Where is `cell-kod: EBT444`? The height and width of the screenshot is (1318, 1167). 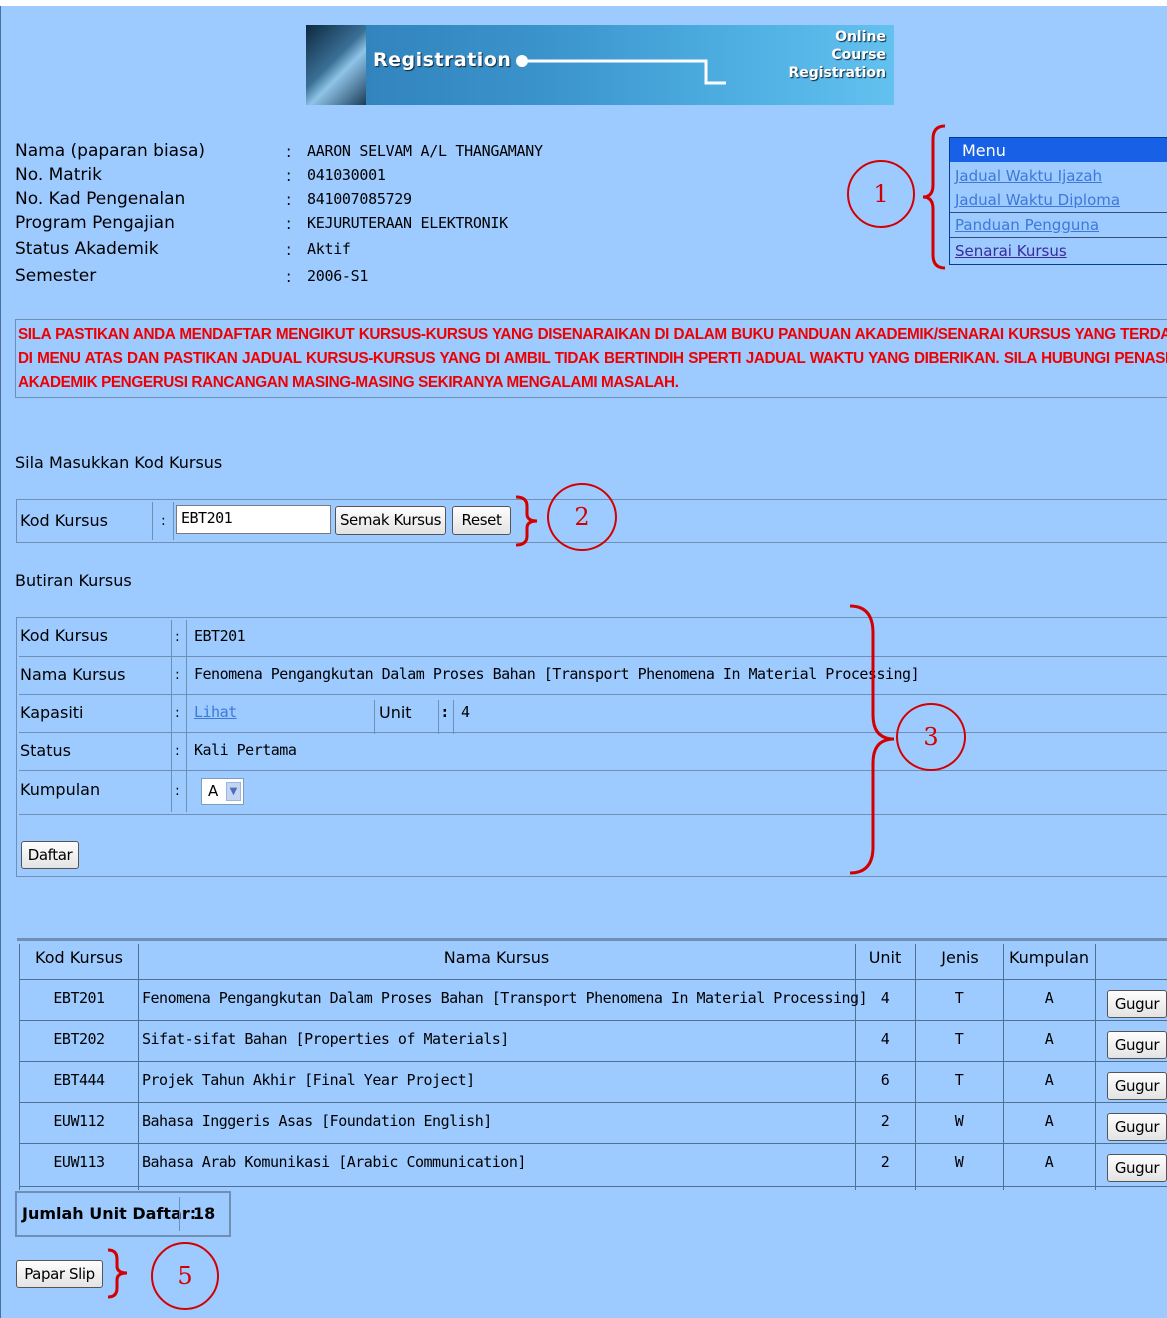 cell-kod: EBT444 is located at coordinates (79, 1080).